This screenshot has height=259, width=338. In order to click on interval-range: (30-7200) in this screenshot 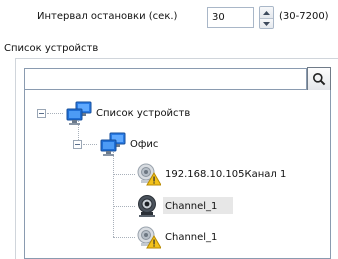, I will do `click(304, 16)`.